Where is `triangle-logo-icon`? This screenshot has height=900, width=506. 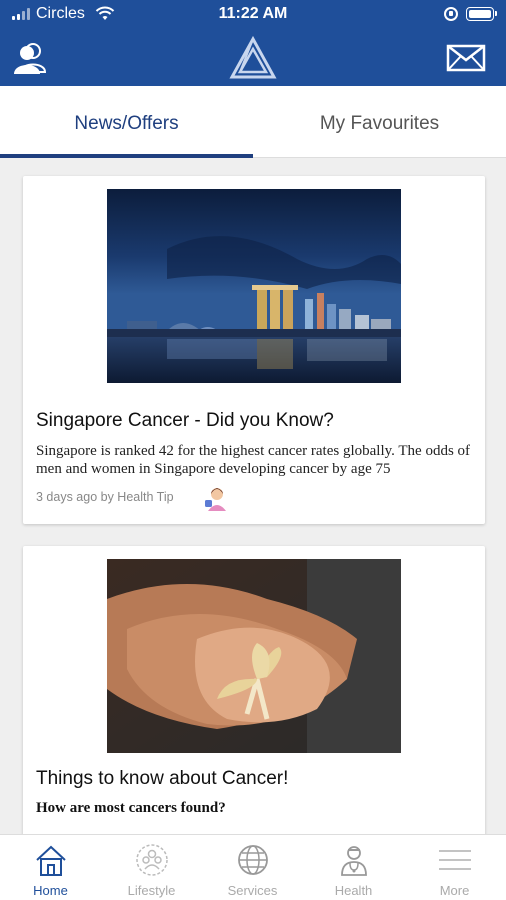
triangle-logo-icon is located at coordinates (253, 58).